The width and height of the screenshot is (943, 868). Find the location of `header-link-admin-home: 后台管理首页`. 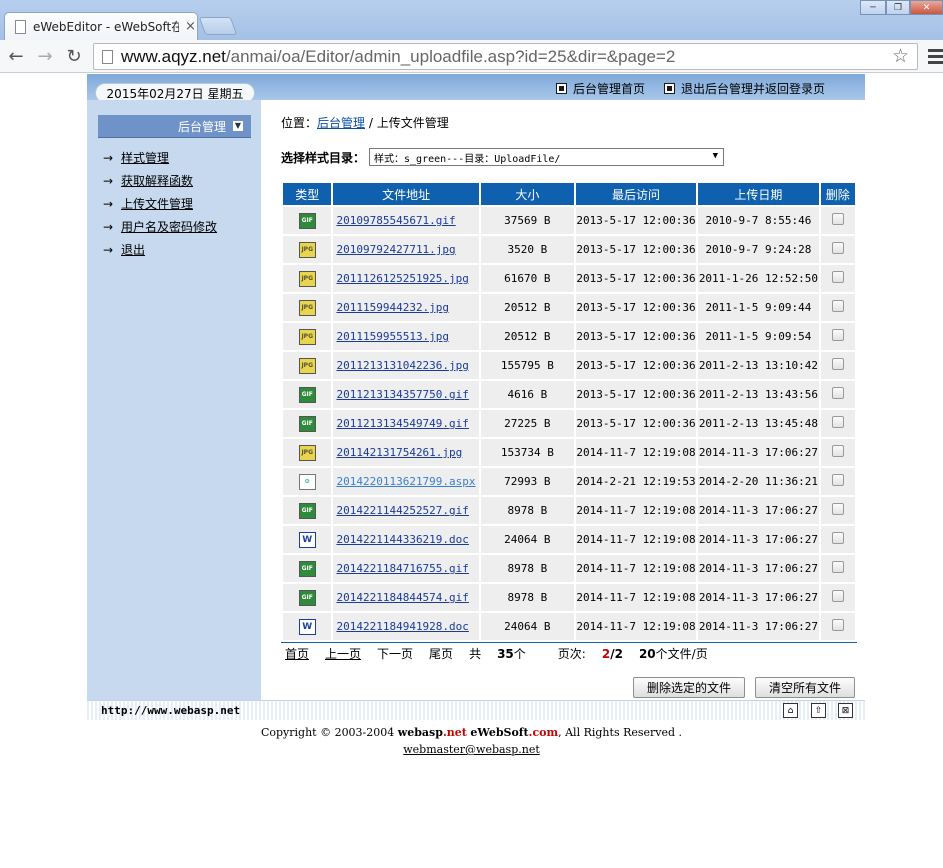

header-link-admin-home: 后台管理首页 is located at coordinates (600, 88).